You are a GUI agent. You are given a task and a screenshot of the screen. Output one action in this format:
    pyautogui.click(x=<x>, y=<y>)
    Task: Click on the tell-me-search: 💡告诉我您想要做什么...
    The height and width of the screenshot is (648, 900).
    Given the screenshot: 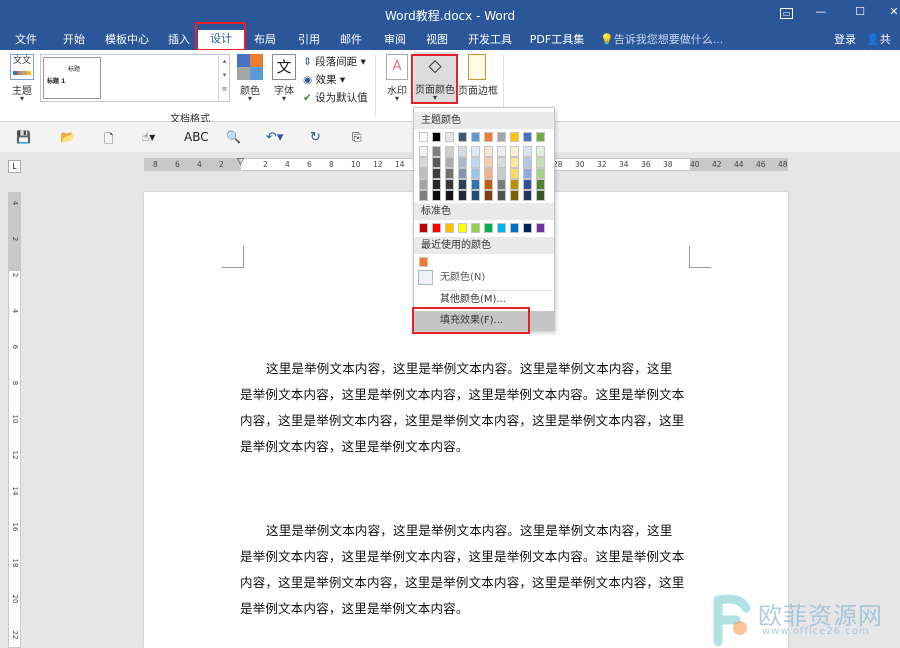 What is the action you would take?
    pyautogui.click(x=661, y=39)
    